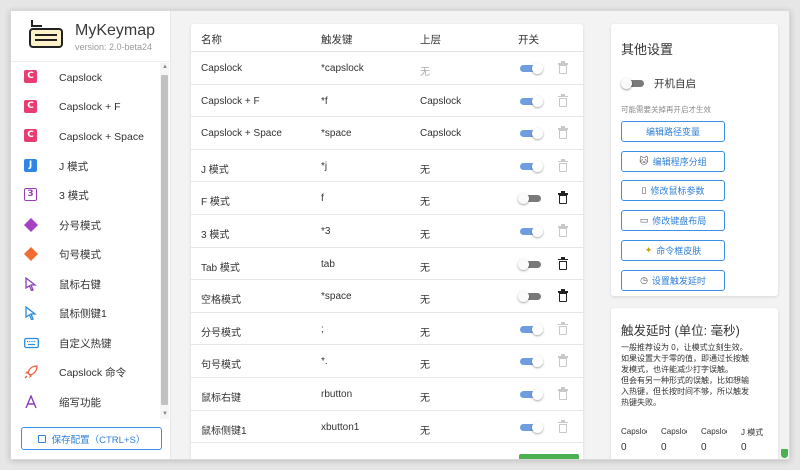  Describe the element at coordinates (31, 343) in the screenshot. I see `keyboard-icon` at that location.